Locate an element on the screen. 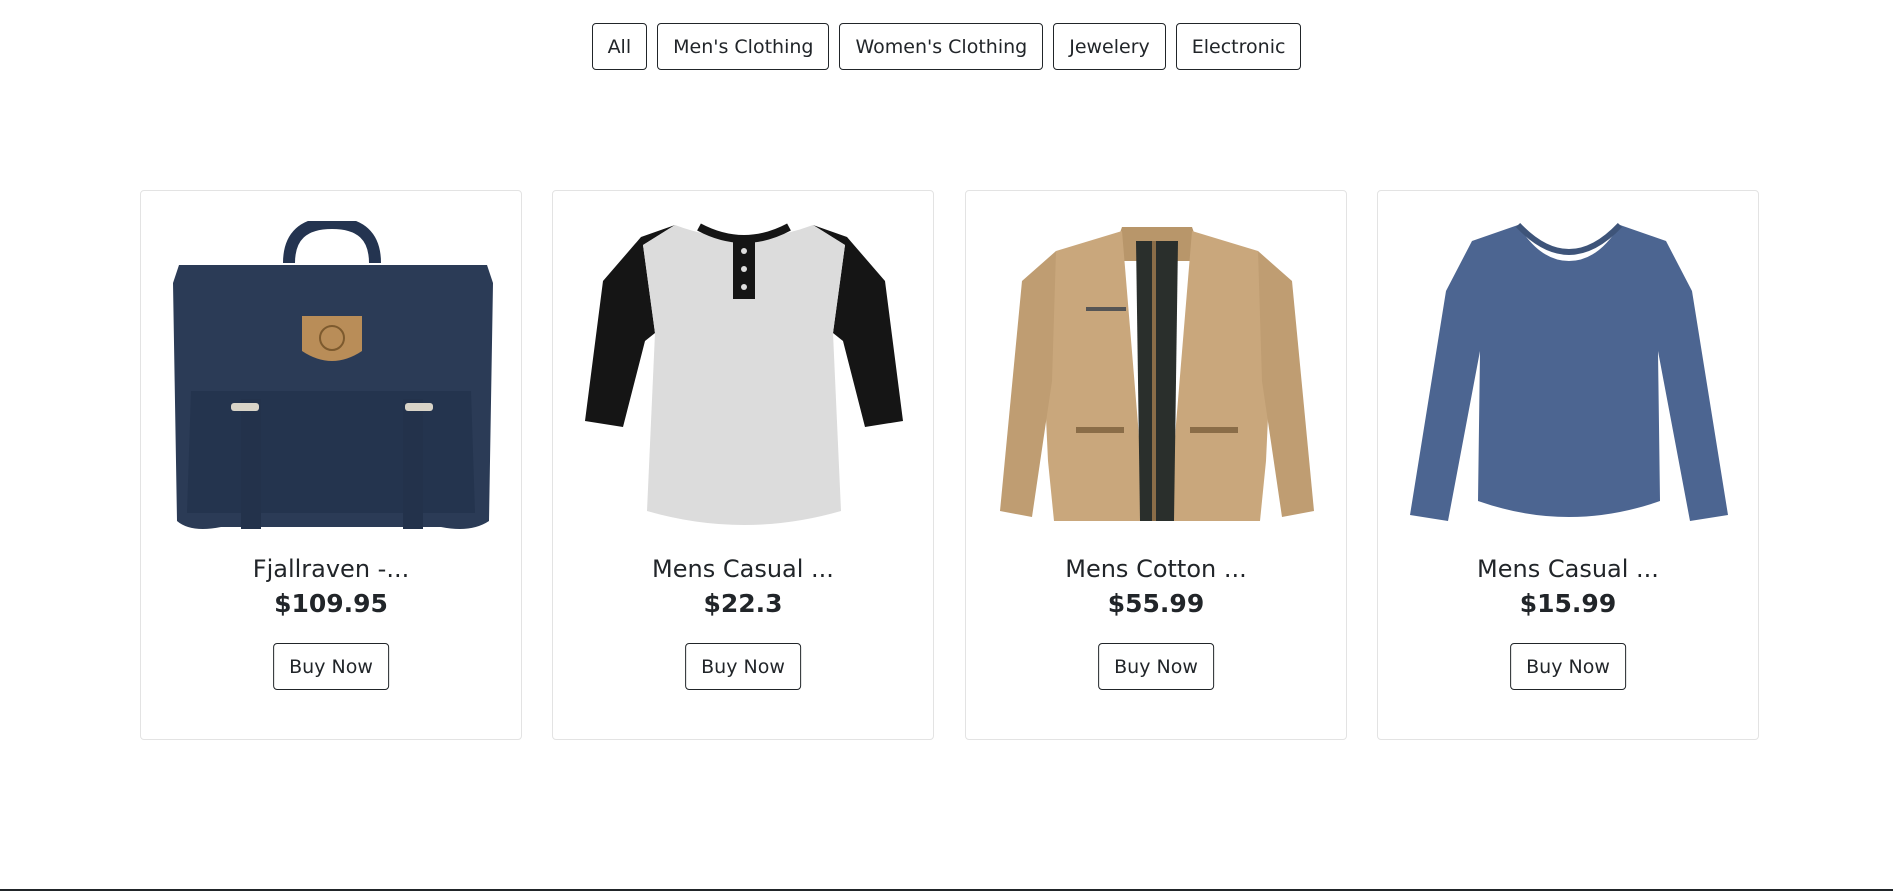 This screenshot has height=891, width=1893. product-image-cotton-jacket is located at coordinates (1157, 376).